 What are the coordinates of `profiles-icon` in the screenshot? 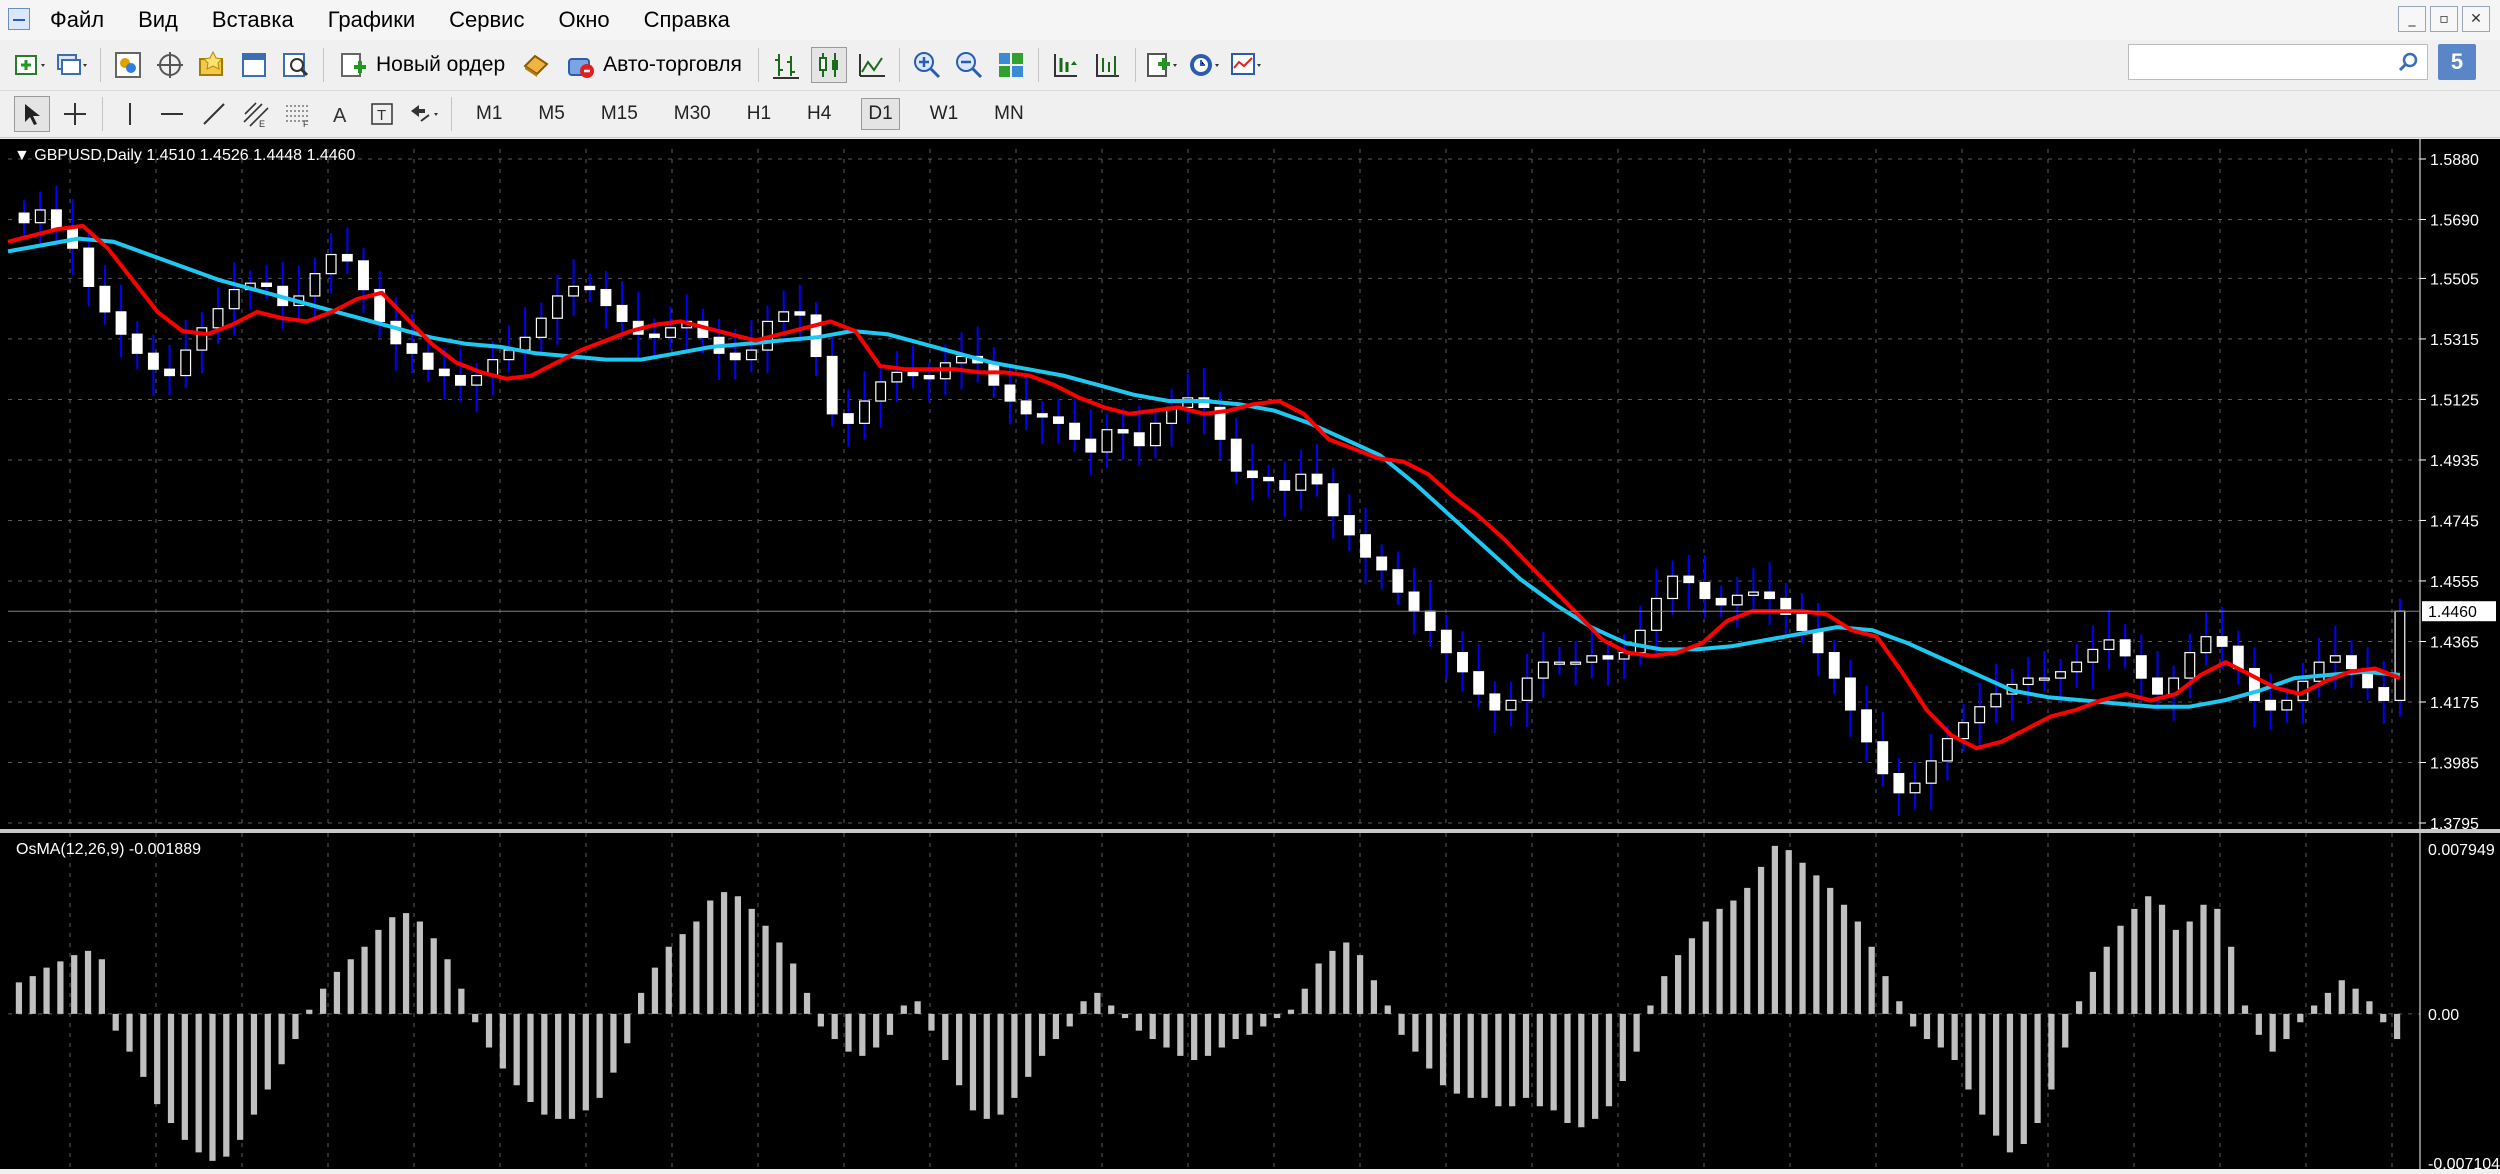 It's located at (73, 65).